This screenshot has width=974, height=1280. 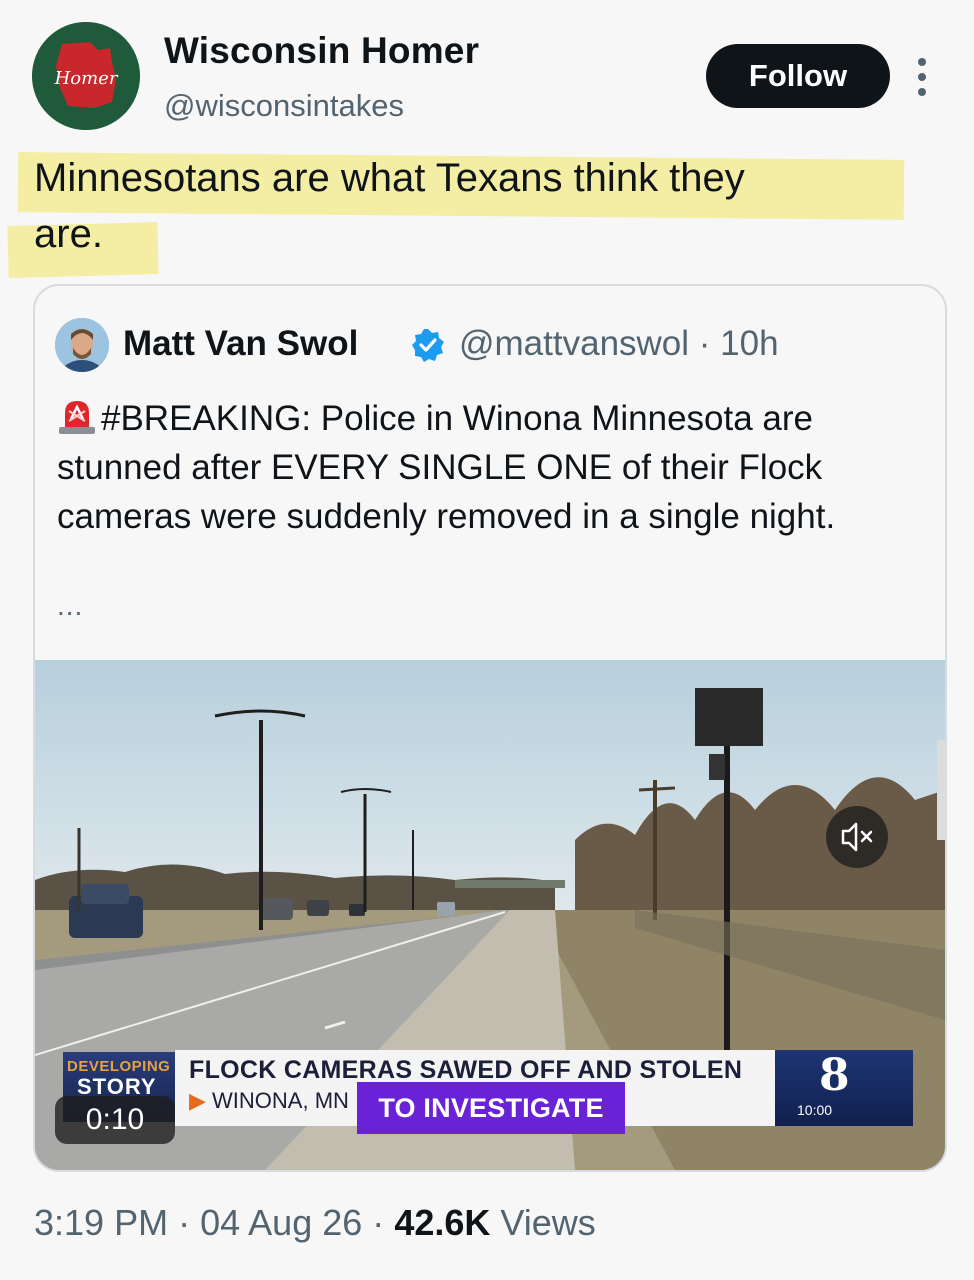 What do you see at coordinates (798, 76) in the screenshot?
I see `follow-button: Follow` at bounding box center [798, 76].